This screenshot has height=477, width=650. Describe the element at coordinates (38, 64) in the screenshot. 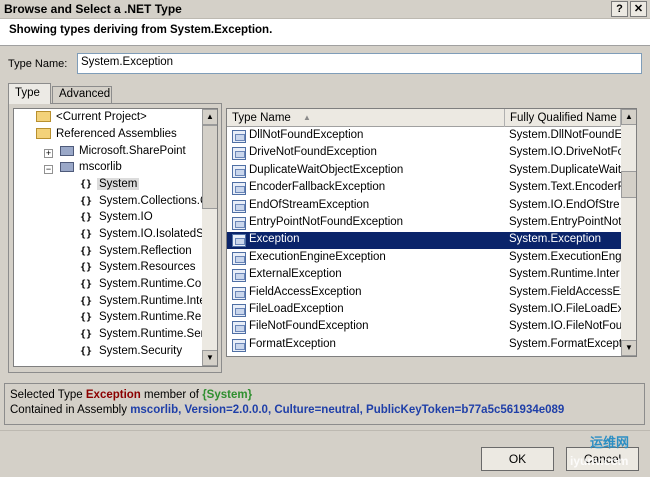

I see `type-name-label: Type Name:` at that location.